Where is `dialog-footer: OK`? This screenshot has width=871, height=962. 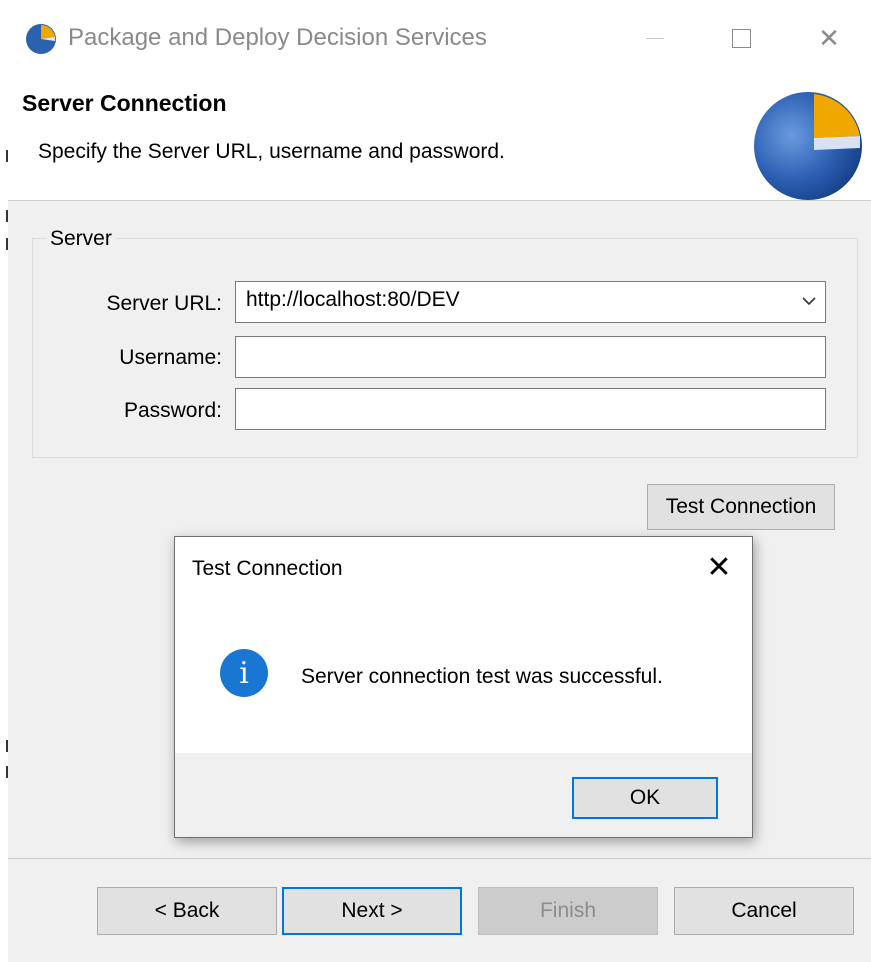 dialog-footer: OK is located at coordinates (463, 795).